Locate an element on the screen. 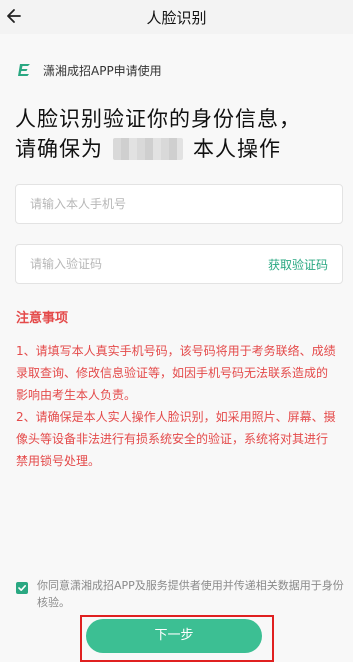 The width and height of the screenshot is (353, 662). agreement-checkbox is located at coordinates (22, 588).